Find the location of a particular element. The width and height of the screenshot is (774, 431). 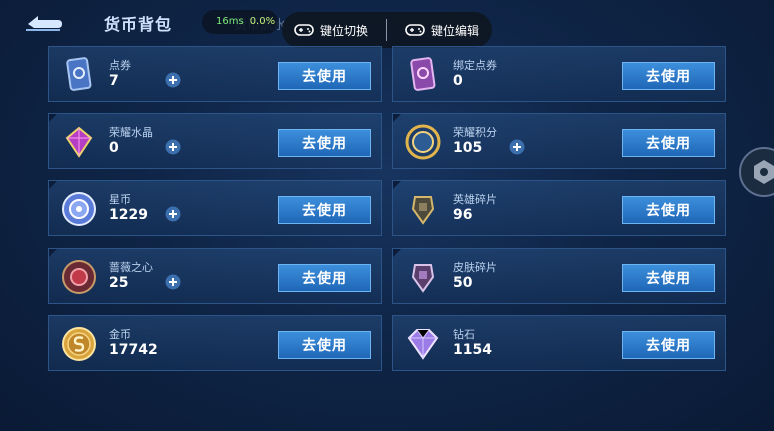

currency-value: 105 is located at coordinates (468, 148).